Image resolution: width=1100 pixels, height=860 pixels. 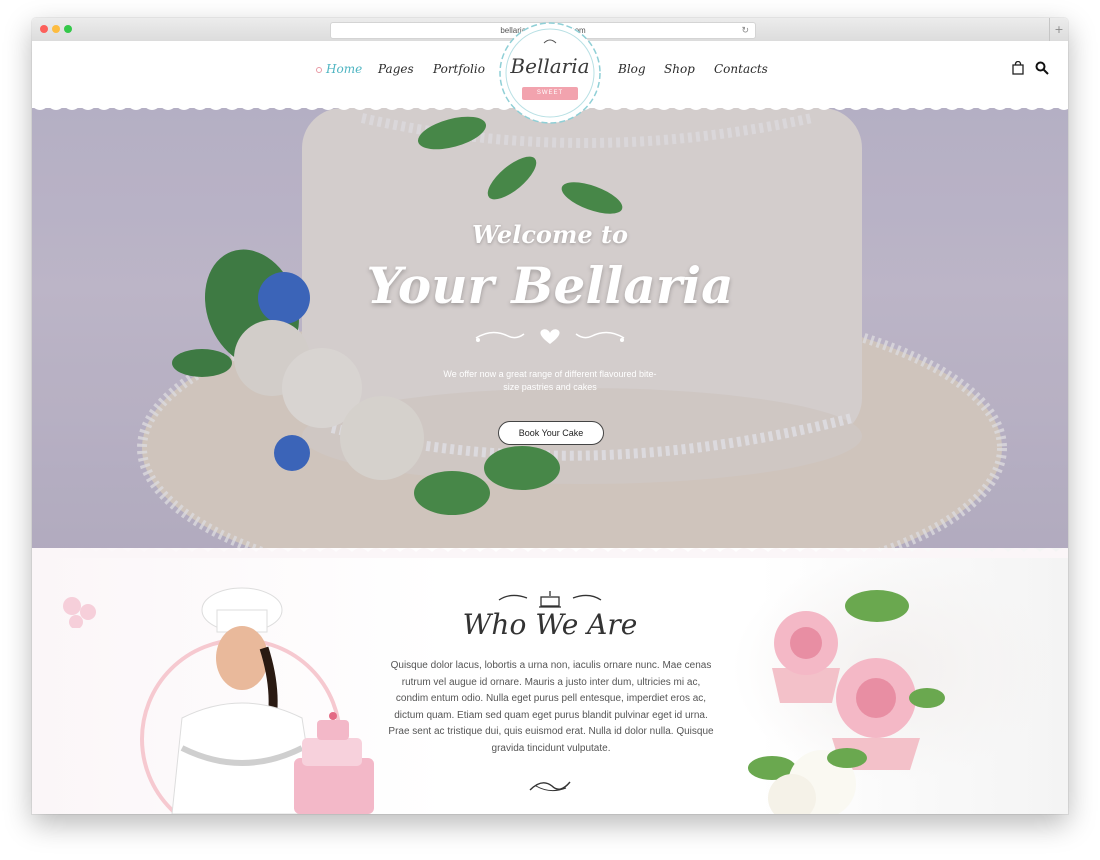 I want to click on nav-pages: Pages, so click(x=396, y=69).